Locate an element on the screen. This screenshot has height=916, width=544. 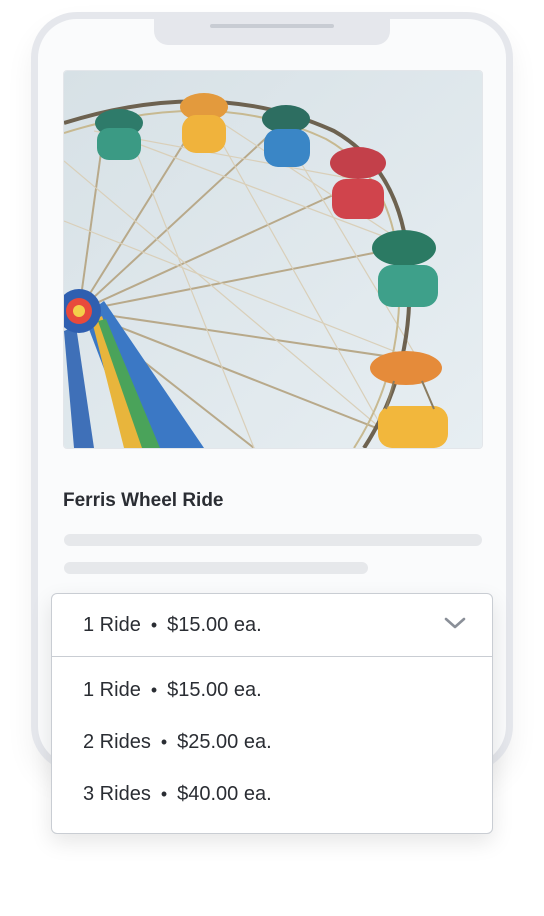
selected-price: $15.00 ea. is located at coordinates (214, 624).